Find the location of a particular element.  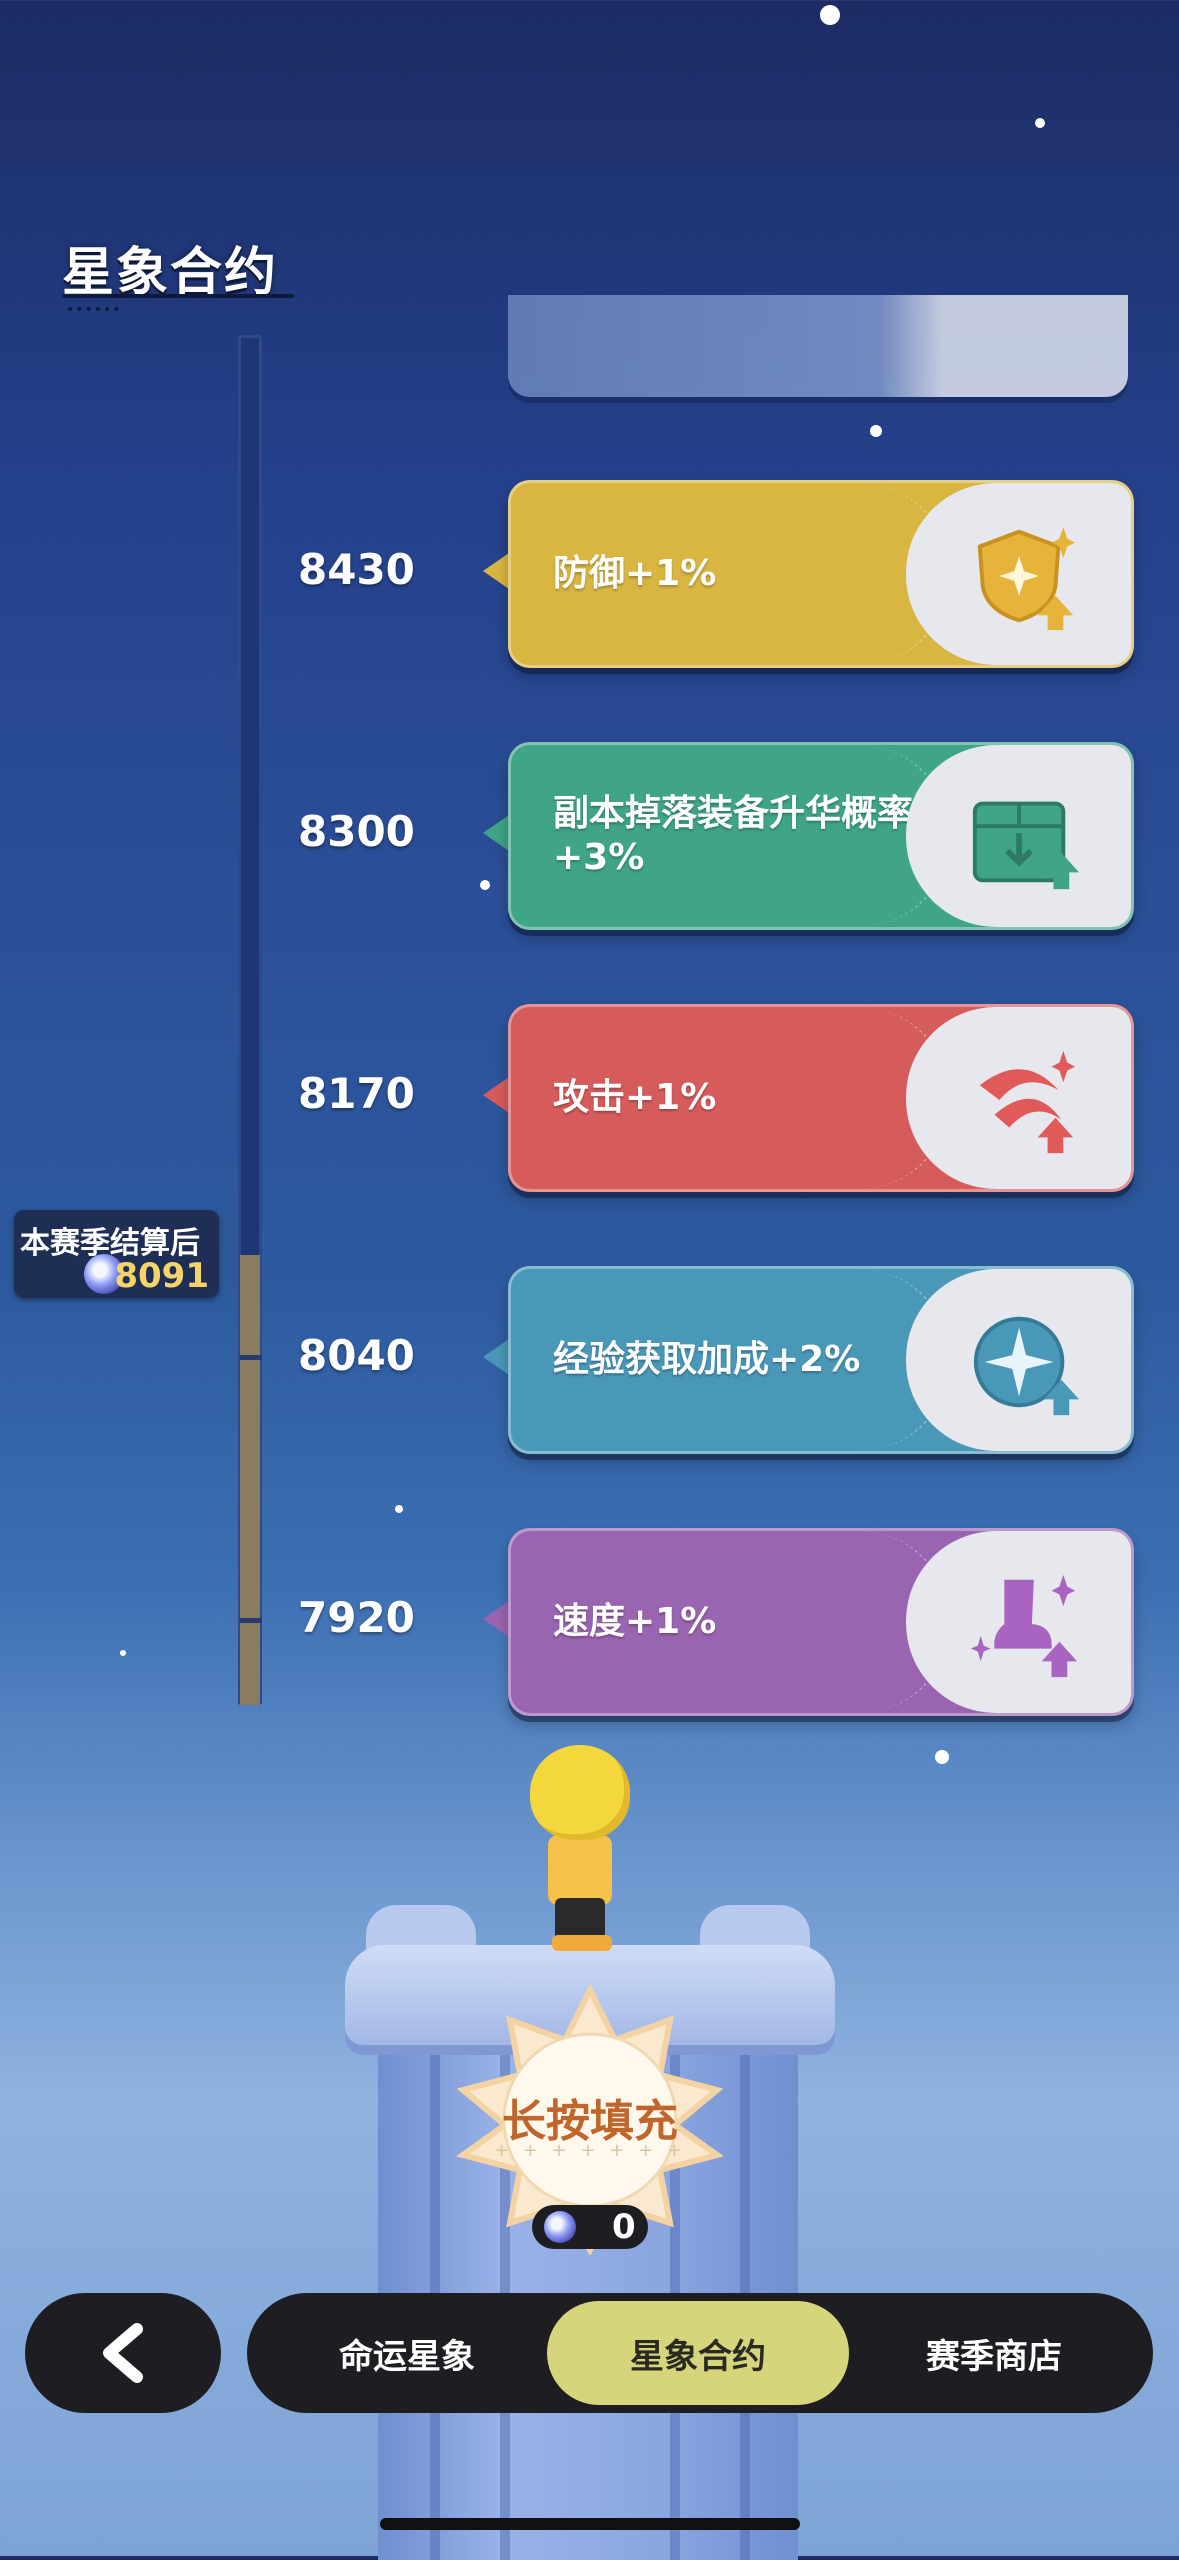

box-icon is located at coordinates (1026, 845).